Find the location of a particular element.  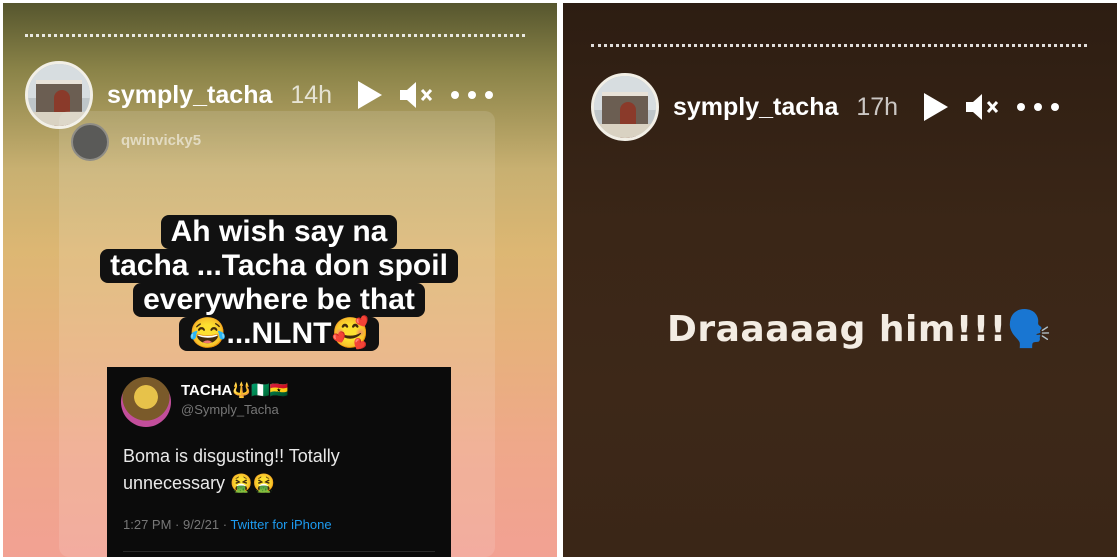

story-header: symply_tacha 17h is located at coordinates (841, 107).